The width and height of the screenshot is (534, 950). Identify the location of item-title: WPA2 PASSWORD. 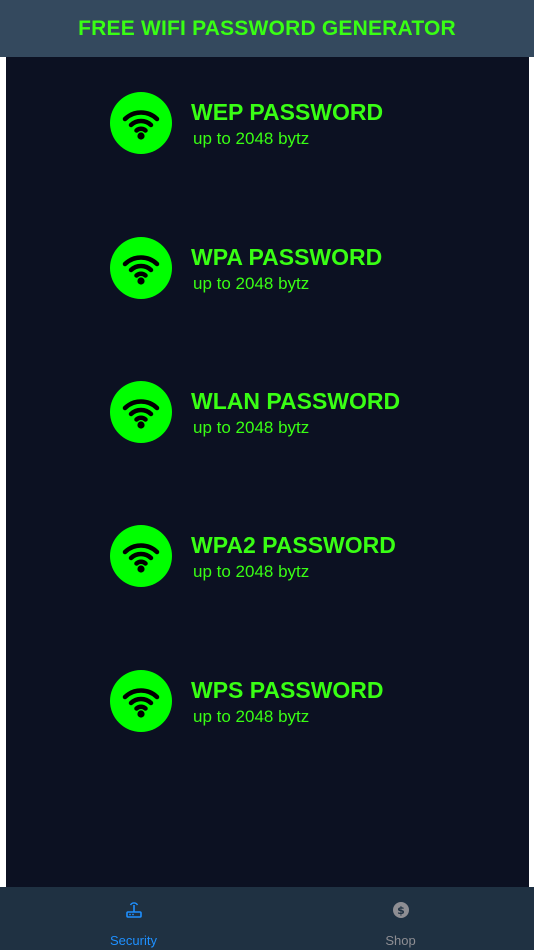
(293, 545).